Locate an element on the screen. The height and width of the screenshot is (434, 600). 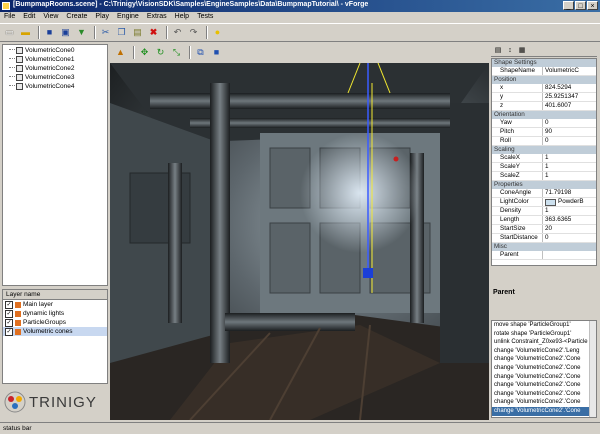
close-button: × is located at coordinates (592, 5).